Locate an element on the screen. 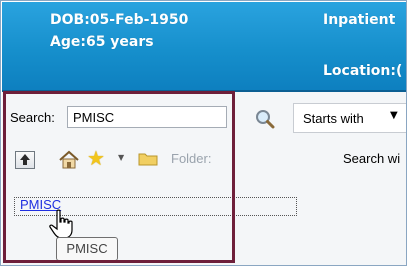  search-within-label: Search wi is located at coordinates (372, 158).